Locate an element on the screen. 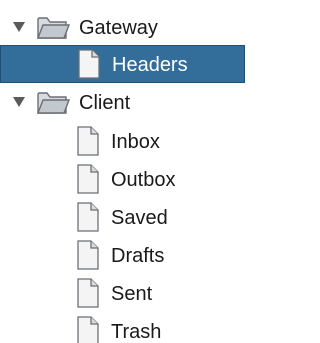 This screenshot has height=343, width=320. tree-node-label: Headers is located at coordinates (150, 65).